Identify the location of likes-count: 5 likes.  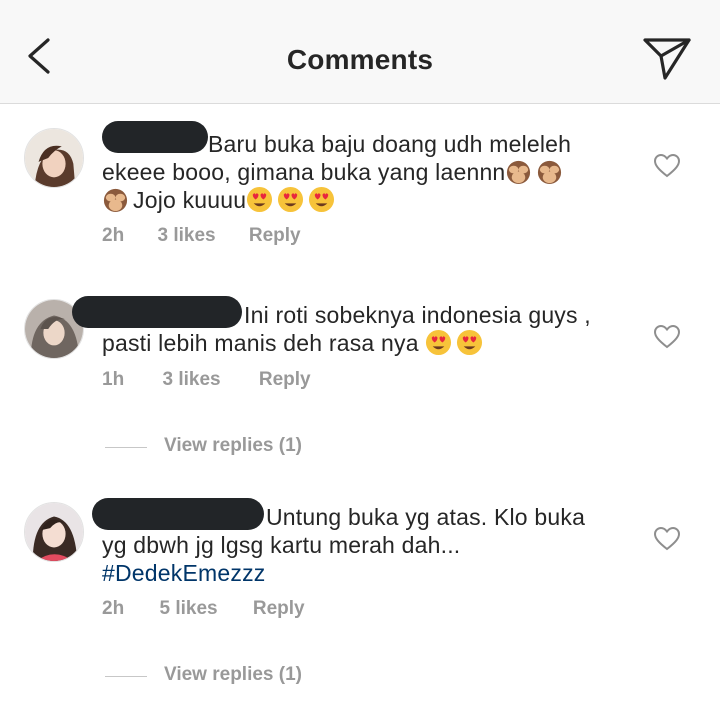
(188, 609).